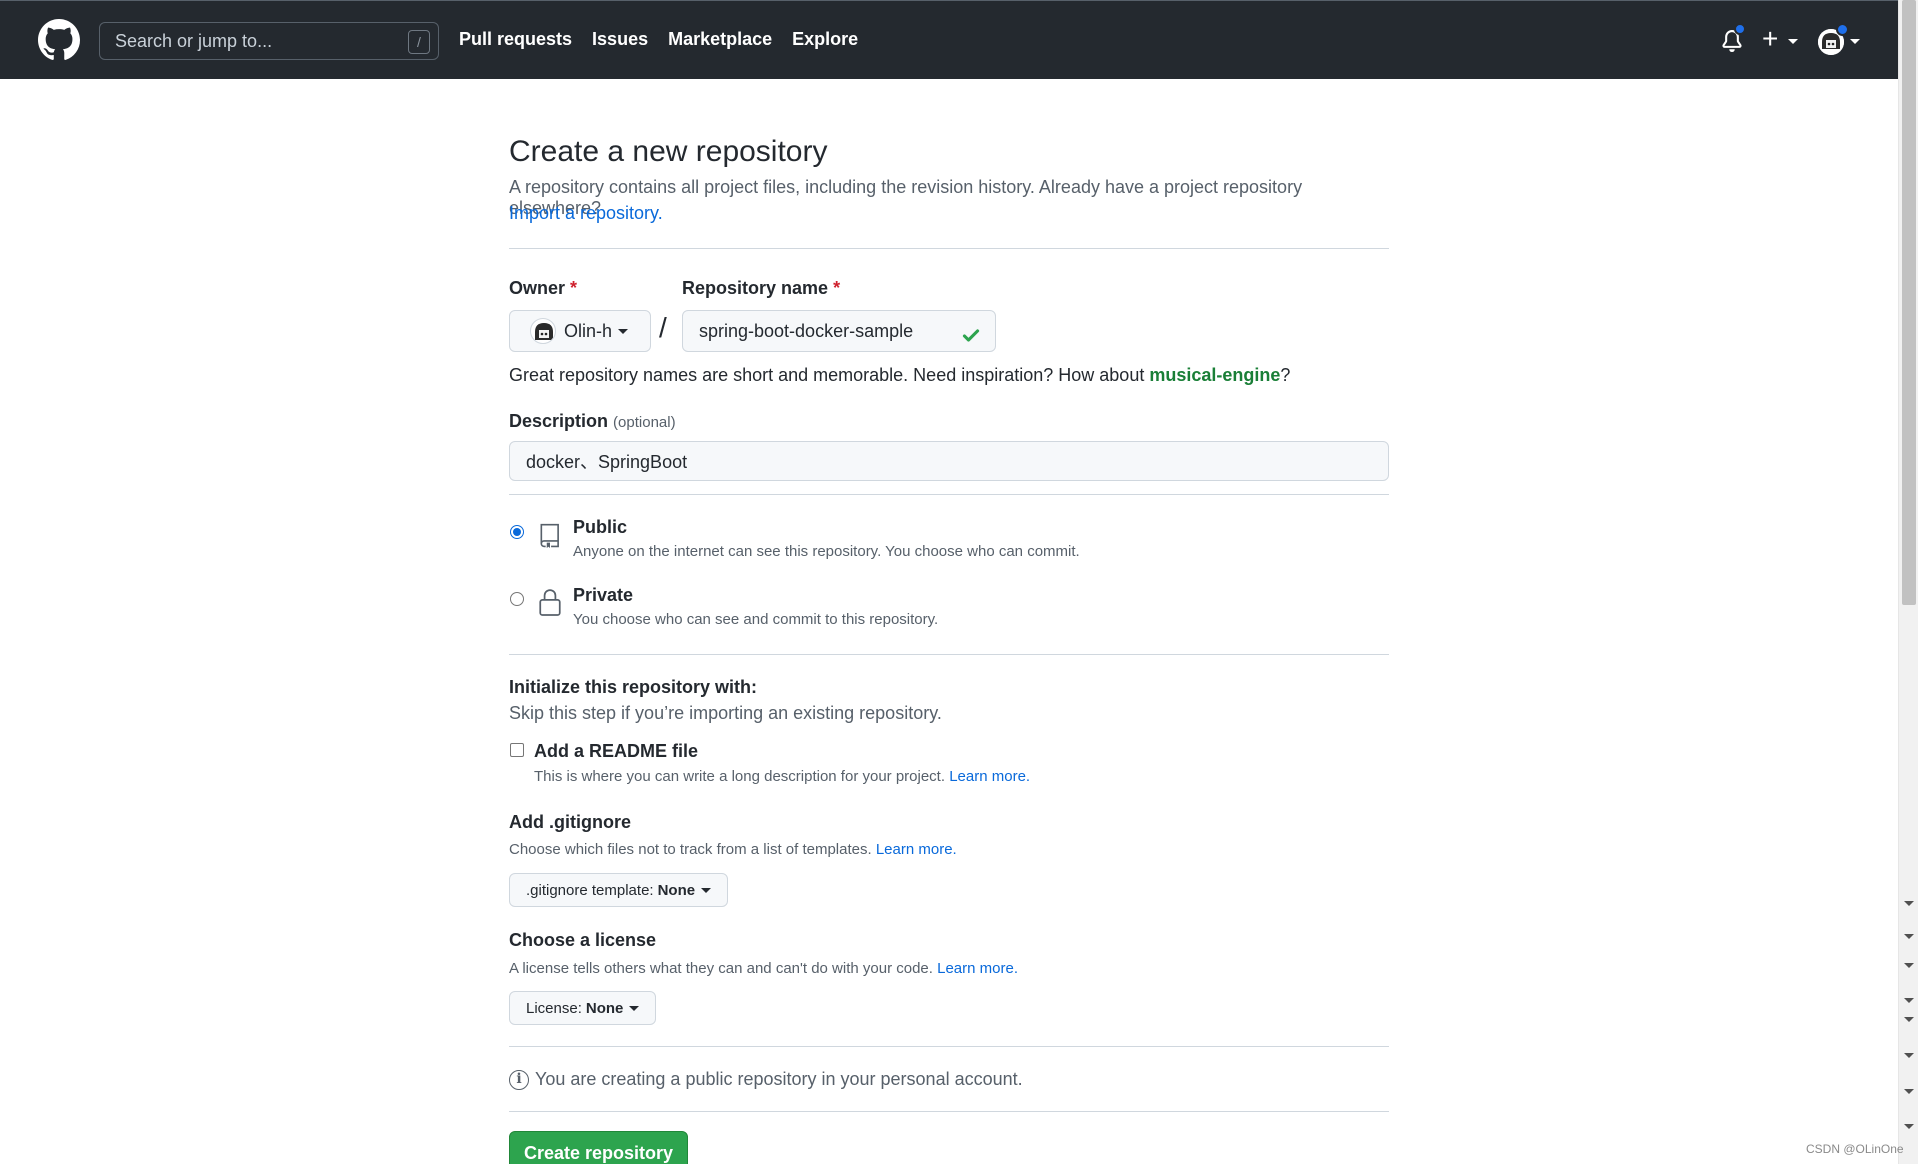 This screenshot has width=1918, height=1164. Describe the element at coordinates (586, 213) in the screenshot. I see `import-repository-link: Import a repository.` at that location.